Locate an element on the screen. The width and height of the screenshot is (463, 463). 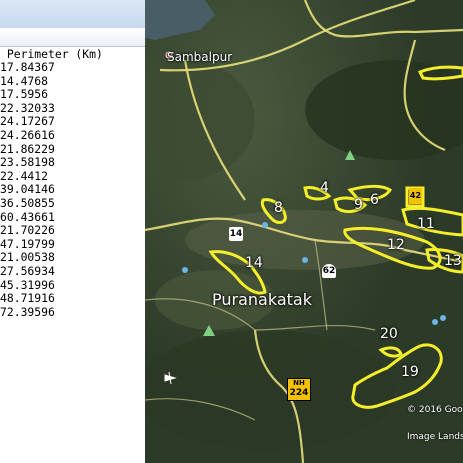
road-shield-14: 14 is located at coordinates (236, 234).